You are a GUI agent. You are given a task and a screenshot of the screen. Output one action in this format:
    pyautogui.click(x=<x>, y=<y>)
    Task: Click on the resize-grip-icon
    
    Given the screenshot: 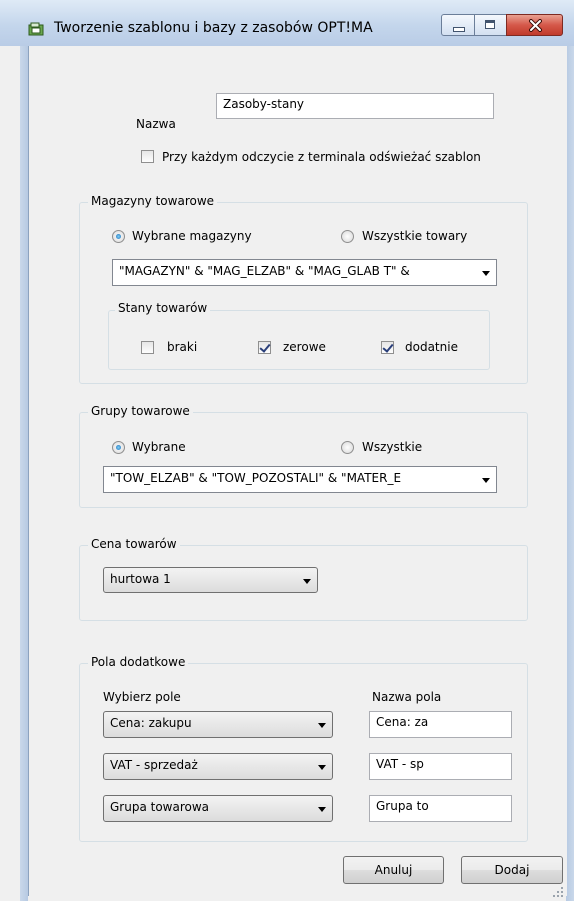 What is the action you would take?
    pyautogui.click(x=558, y=892)
    